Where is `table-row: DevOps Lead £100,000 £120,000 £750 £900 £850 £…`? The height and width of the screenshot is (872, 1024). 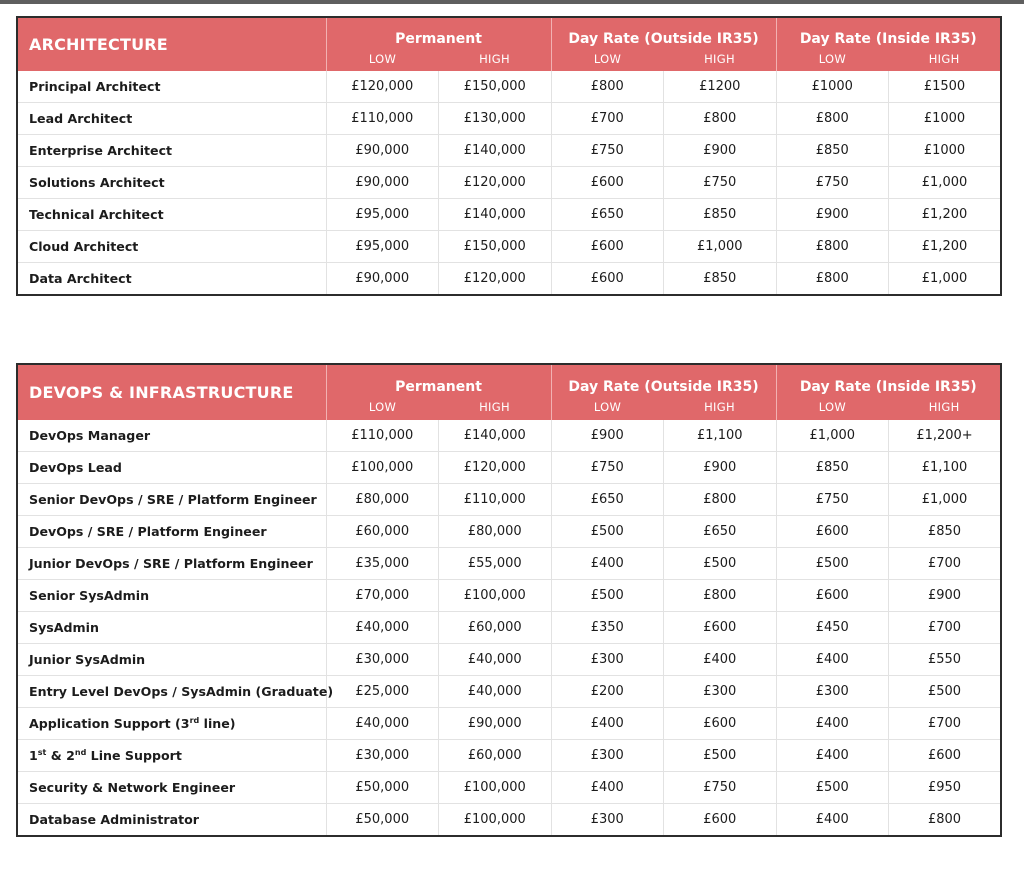
table-row: DevOps Lead £100,000 £120,000 £750 £900 £850 £… is located at coordinates (509, 467).